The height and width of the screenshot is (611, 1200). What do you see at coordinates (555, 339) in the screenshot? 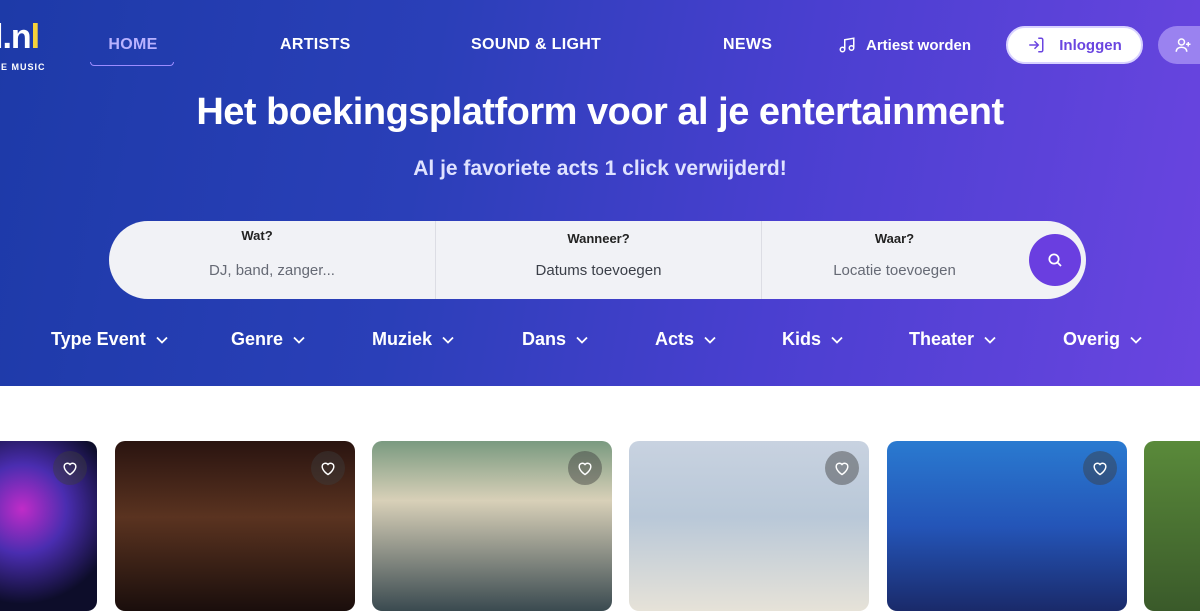
I see `category-dans: Dans` at bounding box center [555, 339].